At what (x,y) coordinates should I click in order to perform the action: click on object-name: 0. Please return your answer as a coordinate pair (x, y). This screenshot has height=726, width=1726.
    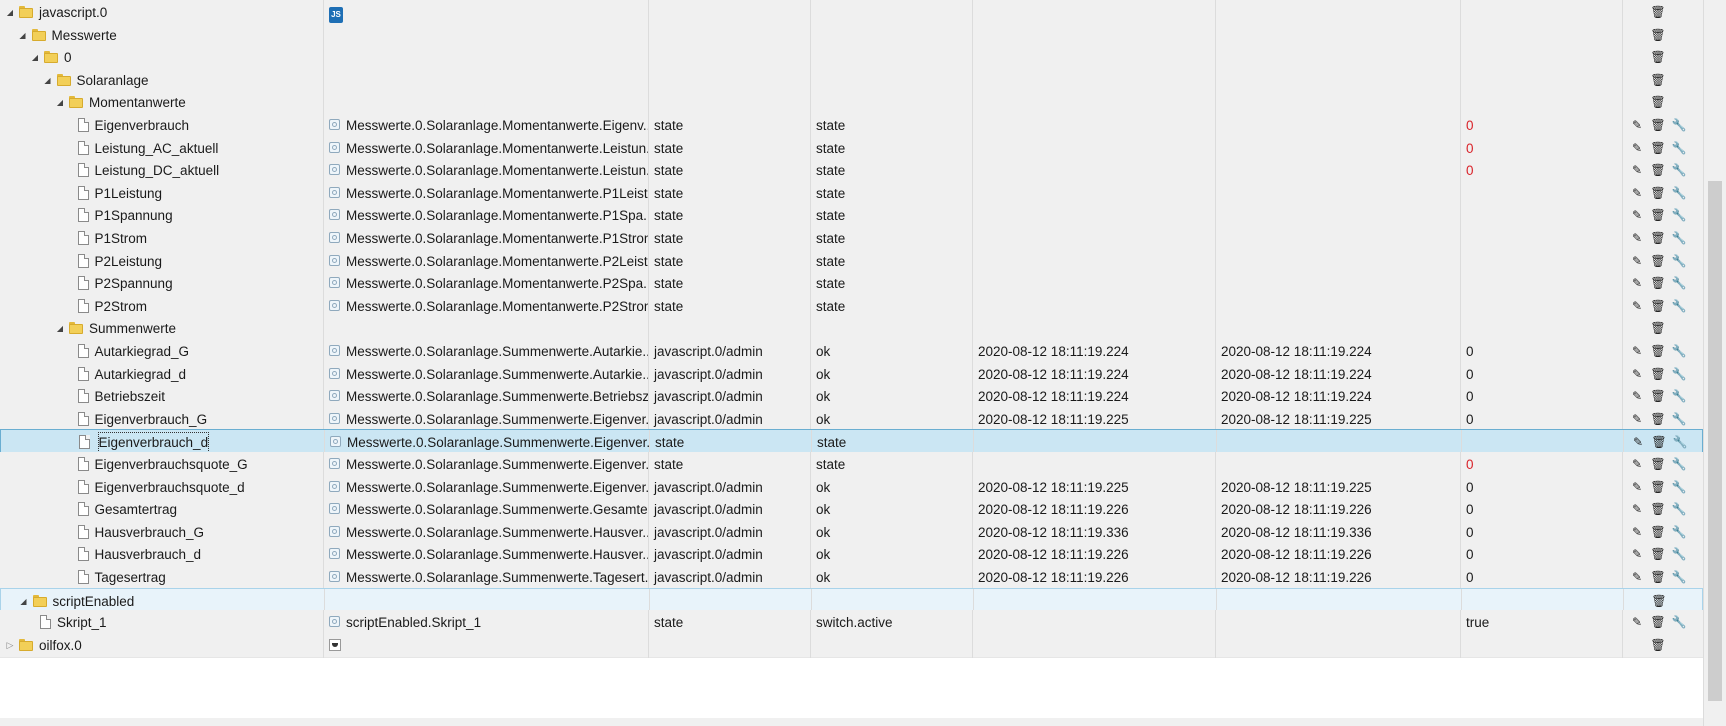
    Looking at the image, I should click on (68, 57).